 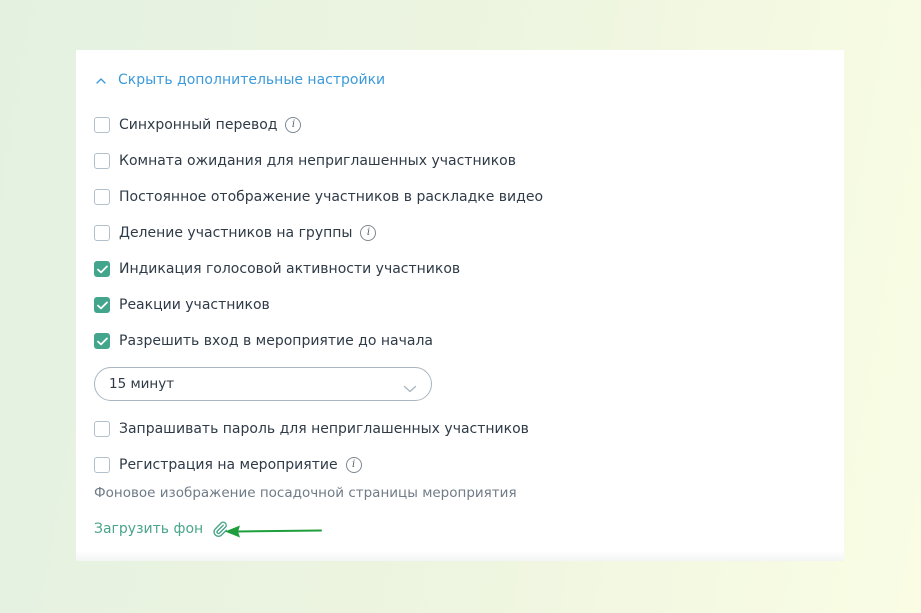 I want to click on option-label: Синхронный перевод, so click(x=198, y=125).